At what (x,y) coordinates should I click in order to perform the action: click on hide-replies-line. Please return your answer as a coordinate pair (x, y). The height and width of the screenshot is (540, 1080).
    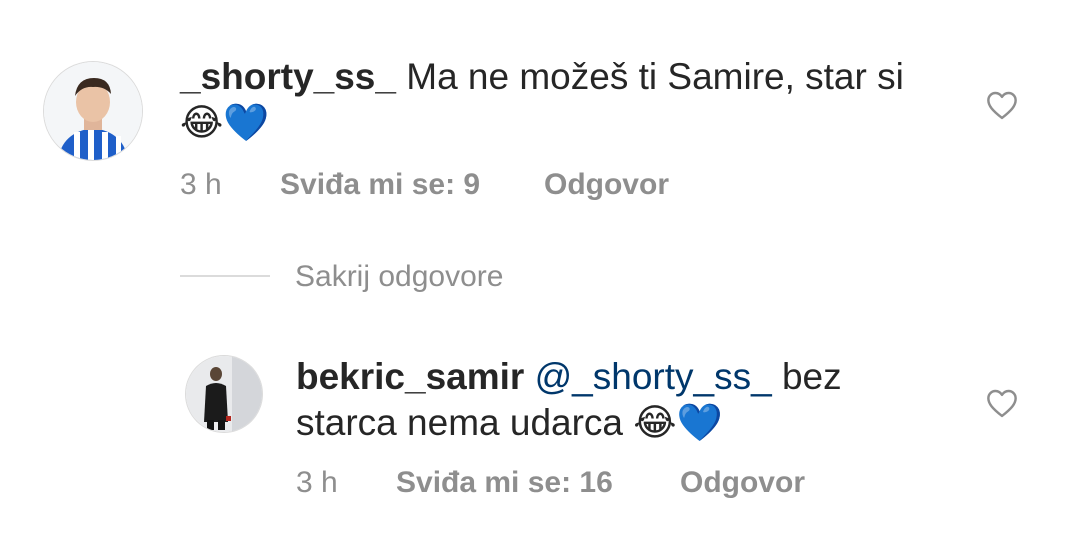
    Looking at the image, I should click on (225, 276).